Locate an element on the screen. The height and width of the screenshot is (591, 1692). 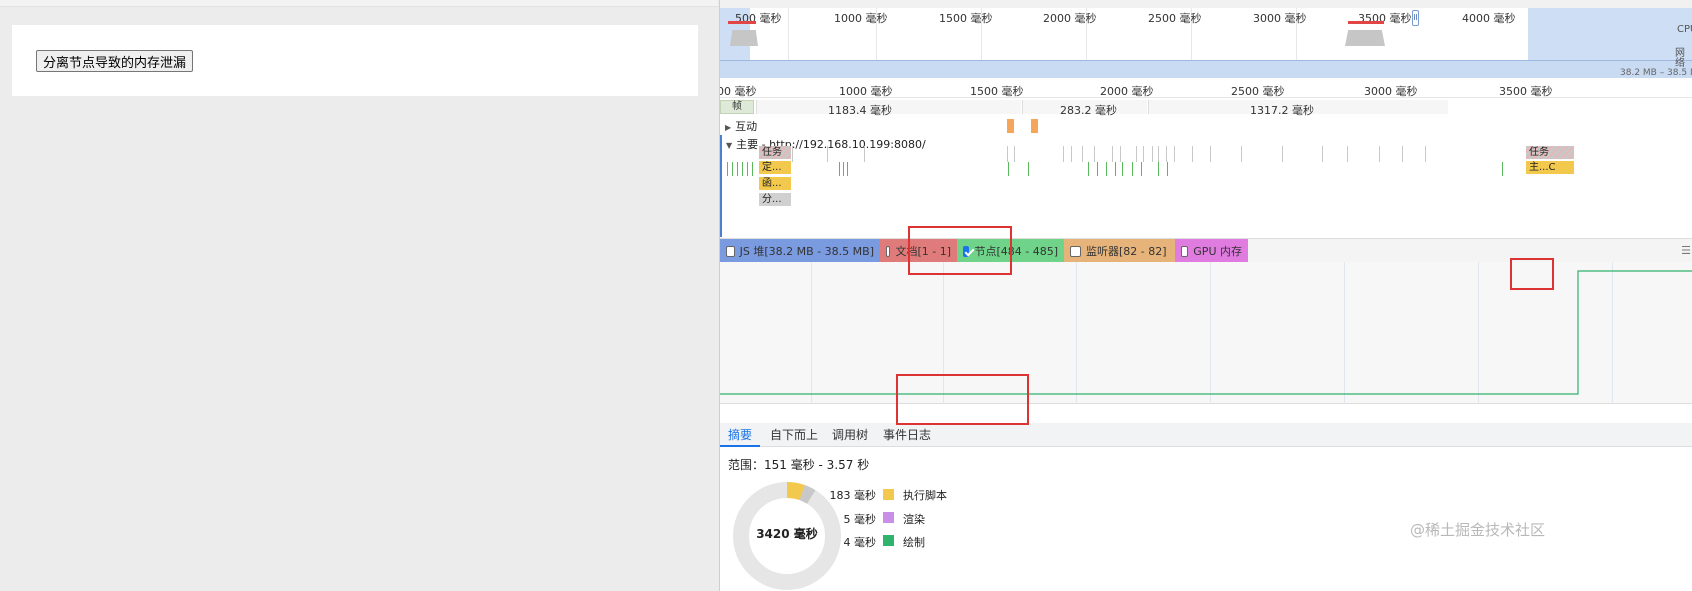
flame-task: 任务 is located at coordinates (775, 152).